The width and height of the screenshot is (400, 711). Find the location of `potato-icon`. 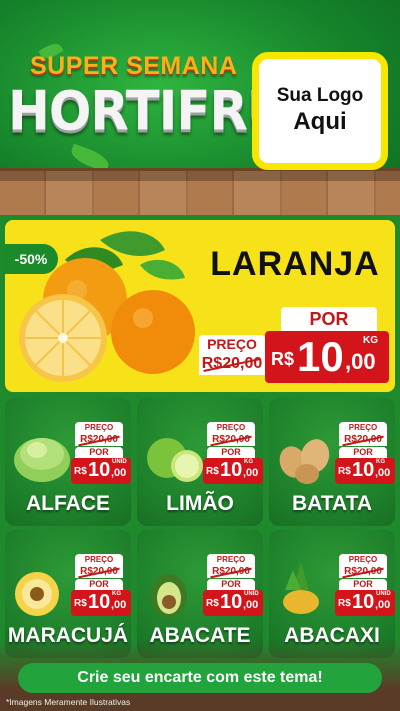

potato-icon is located at coordinates (304, 461).